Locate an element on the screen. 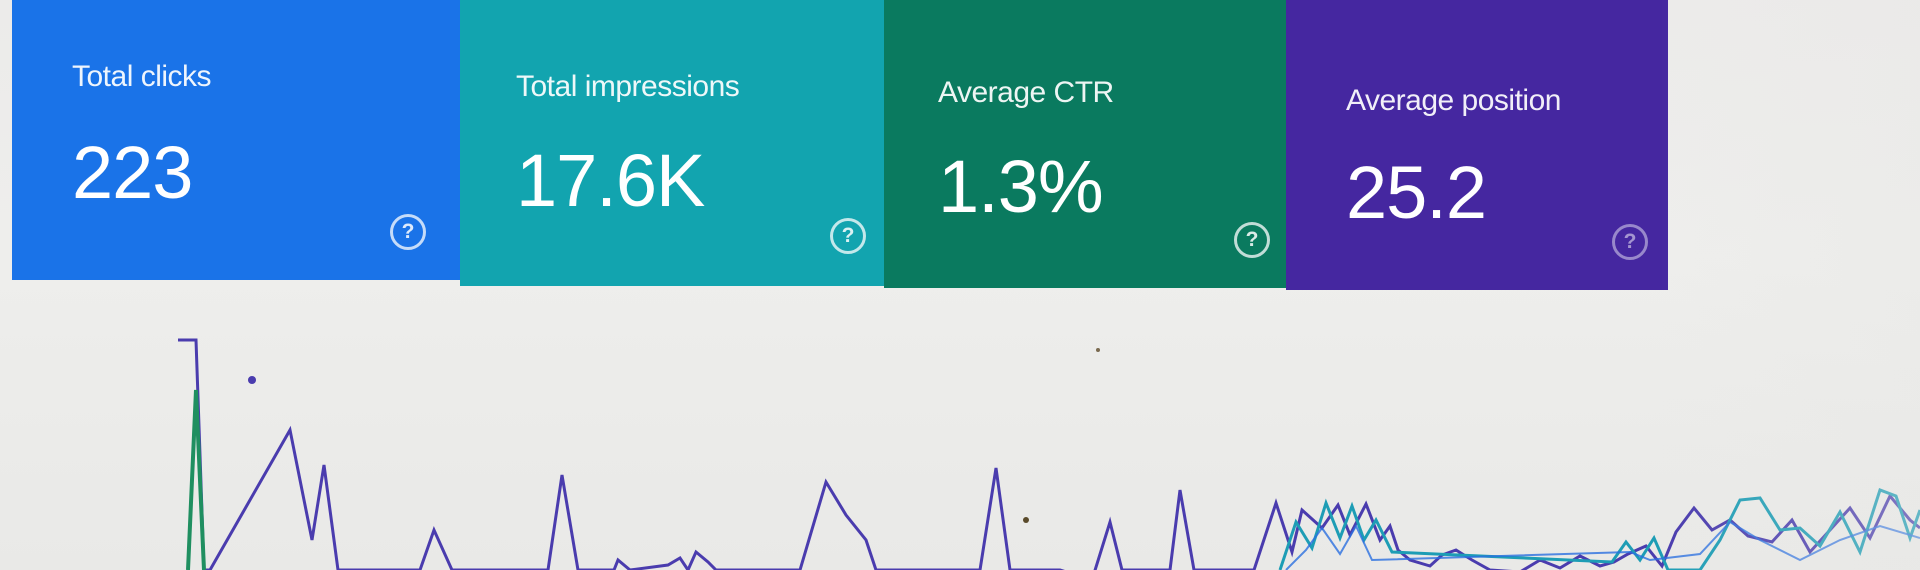 Image resolution: width=1920 pixels, height=570 pixels. total-impressions-value: 17.6K is located at coordinates (610, 180).